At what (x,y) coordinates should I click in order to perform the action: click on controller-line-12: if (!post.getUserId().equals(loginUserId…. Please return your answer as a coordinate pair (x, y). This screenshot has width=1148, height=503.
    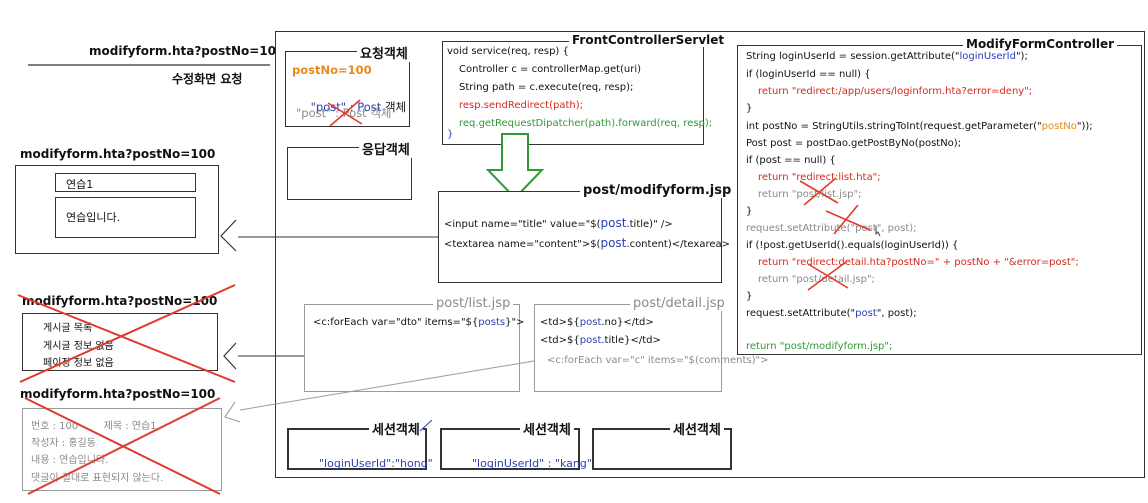
    Looking at the image, I should click on (852, 245).